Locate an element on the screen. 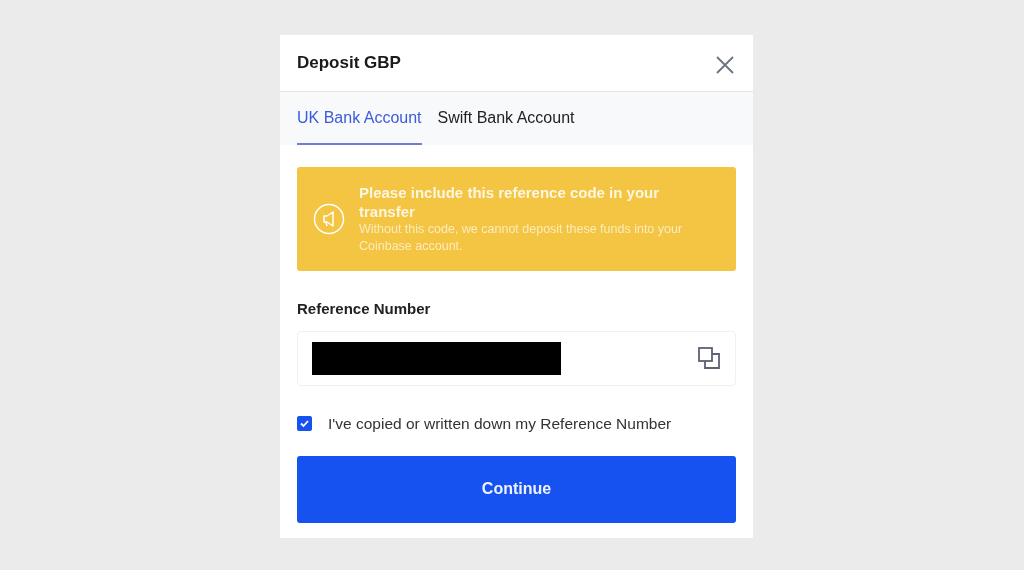  checkbox is located at coordinates (304, 423).